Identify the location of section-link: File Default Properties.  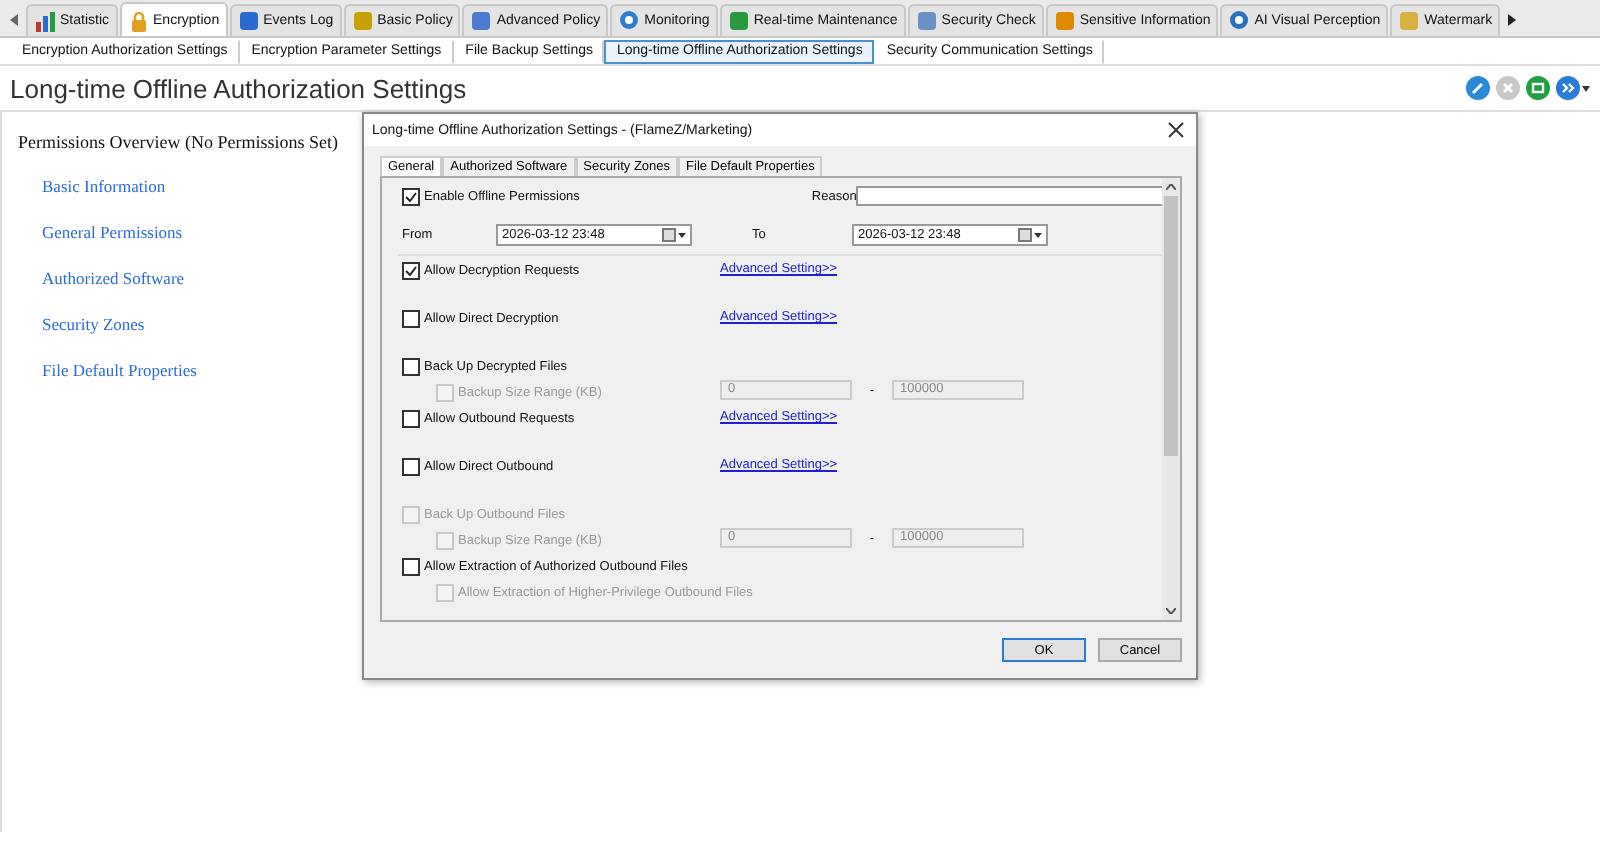
(119, 370).